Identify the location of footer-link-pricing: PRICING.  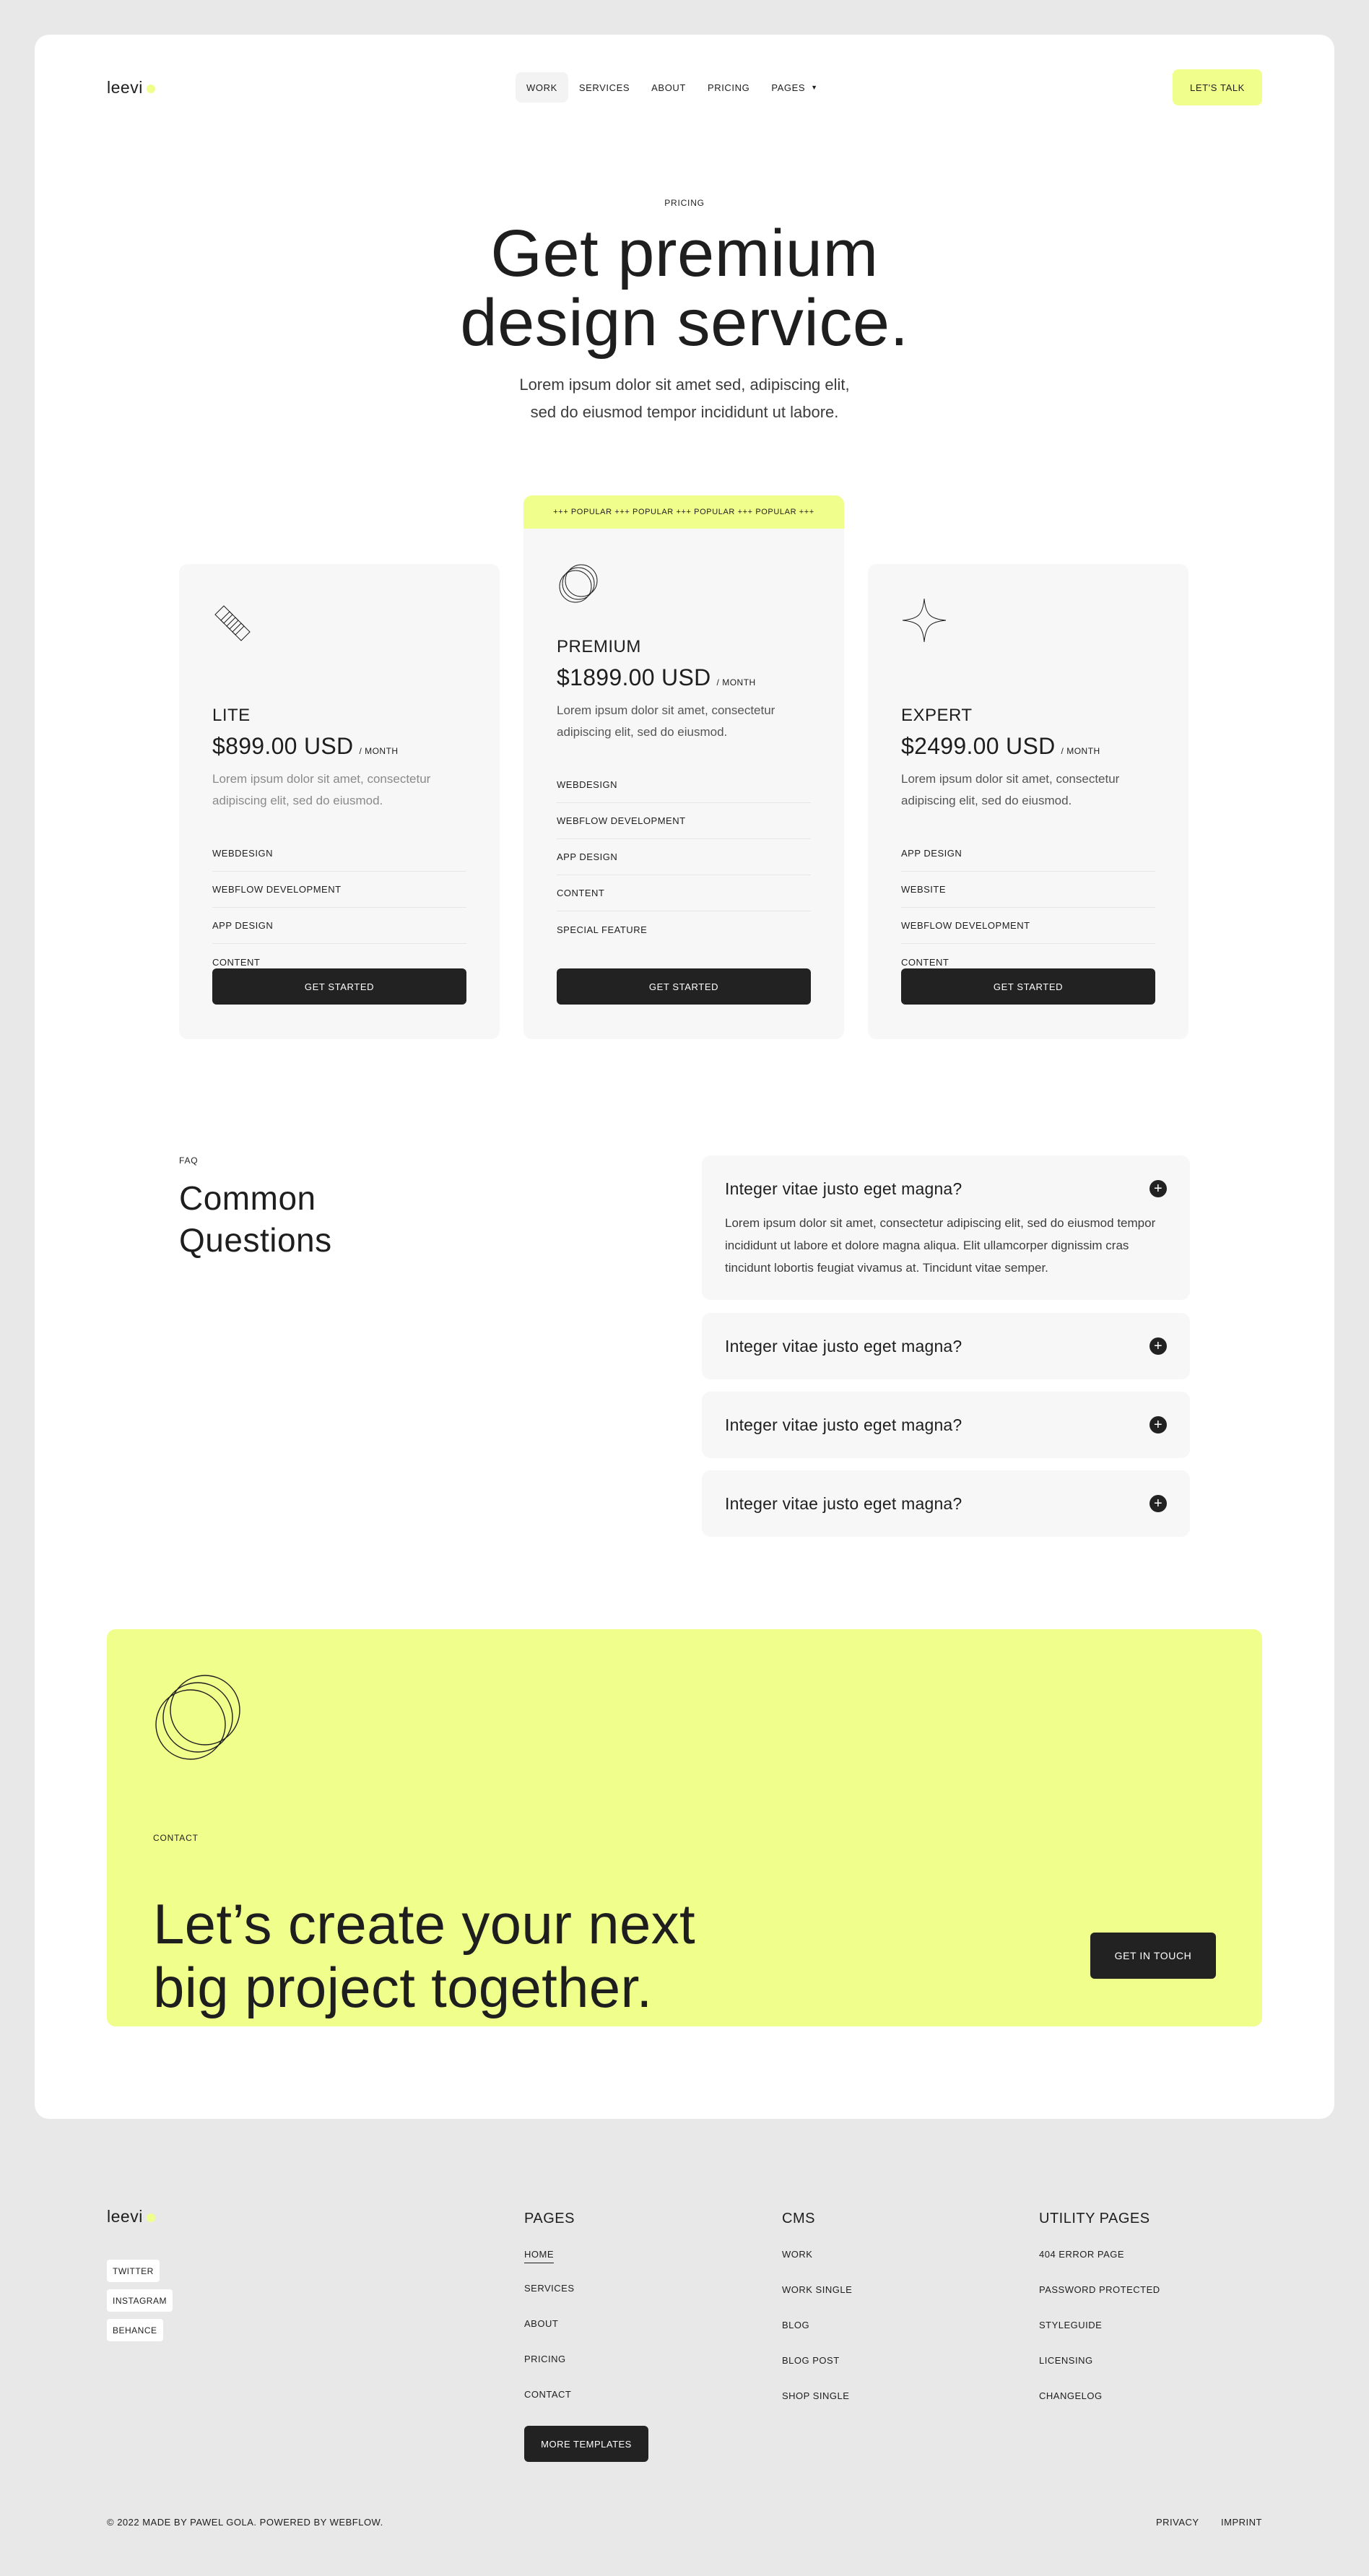
(545, 2359).